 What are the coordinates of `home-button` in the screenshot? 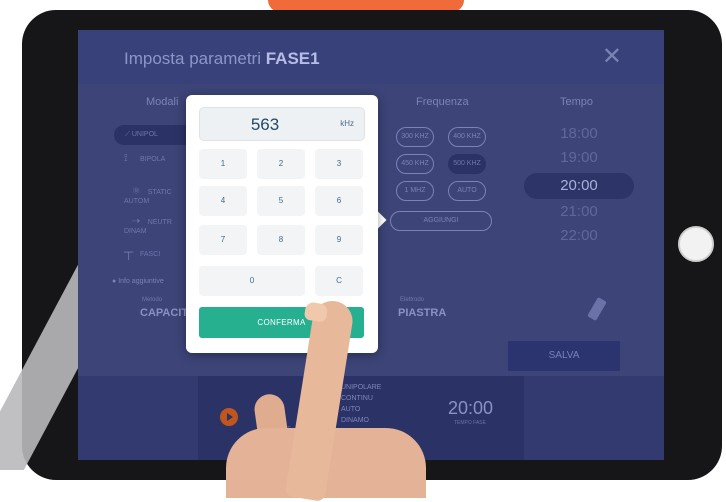 It's located at (696, 244).